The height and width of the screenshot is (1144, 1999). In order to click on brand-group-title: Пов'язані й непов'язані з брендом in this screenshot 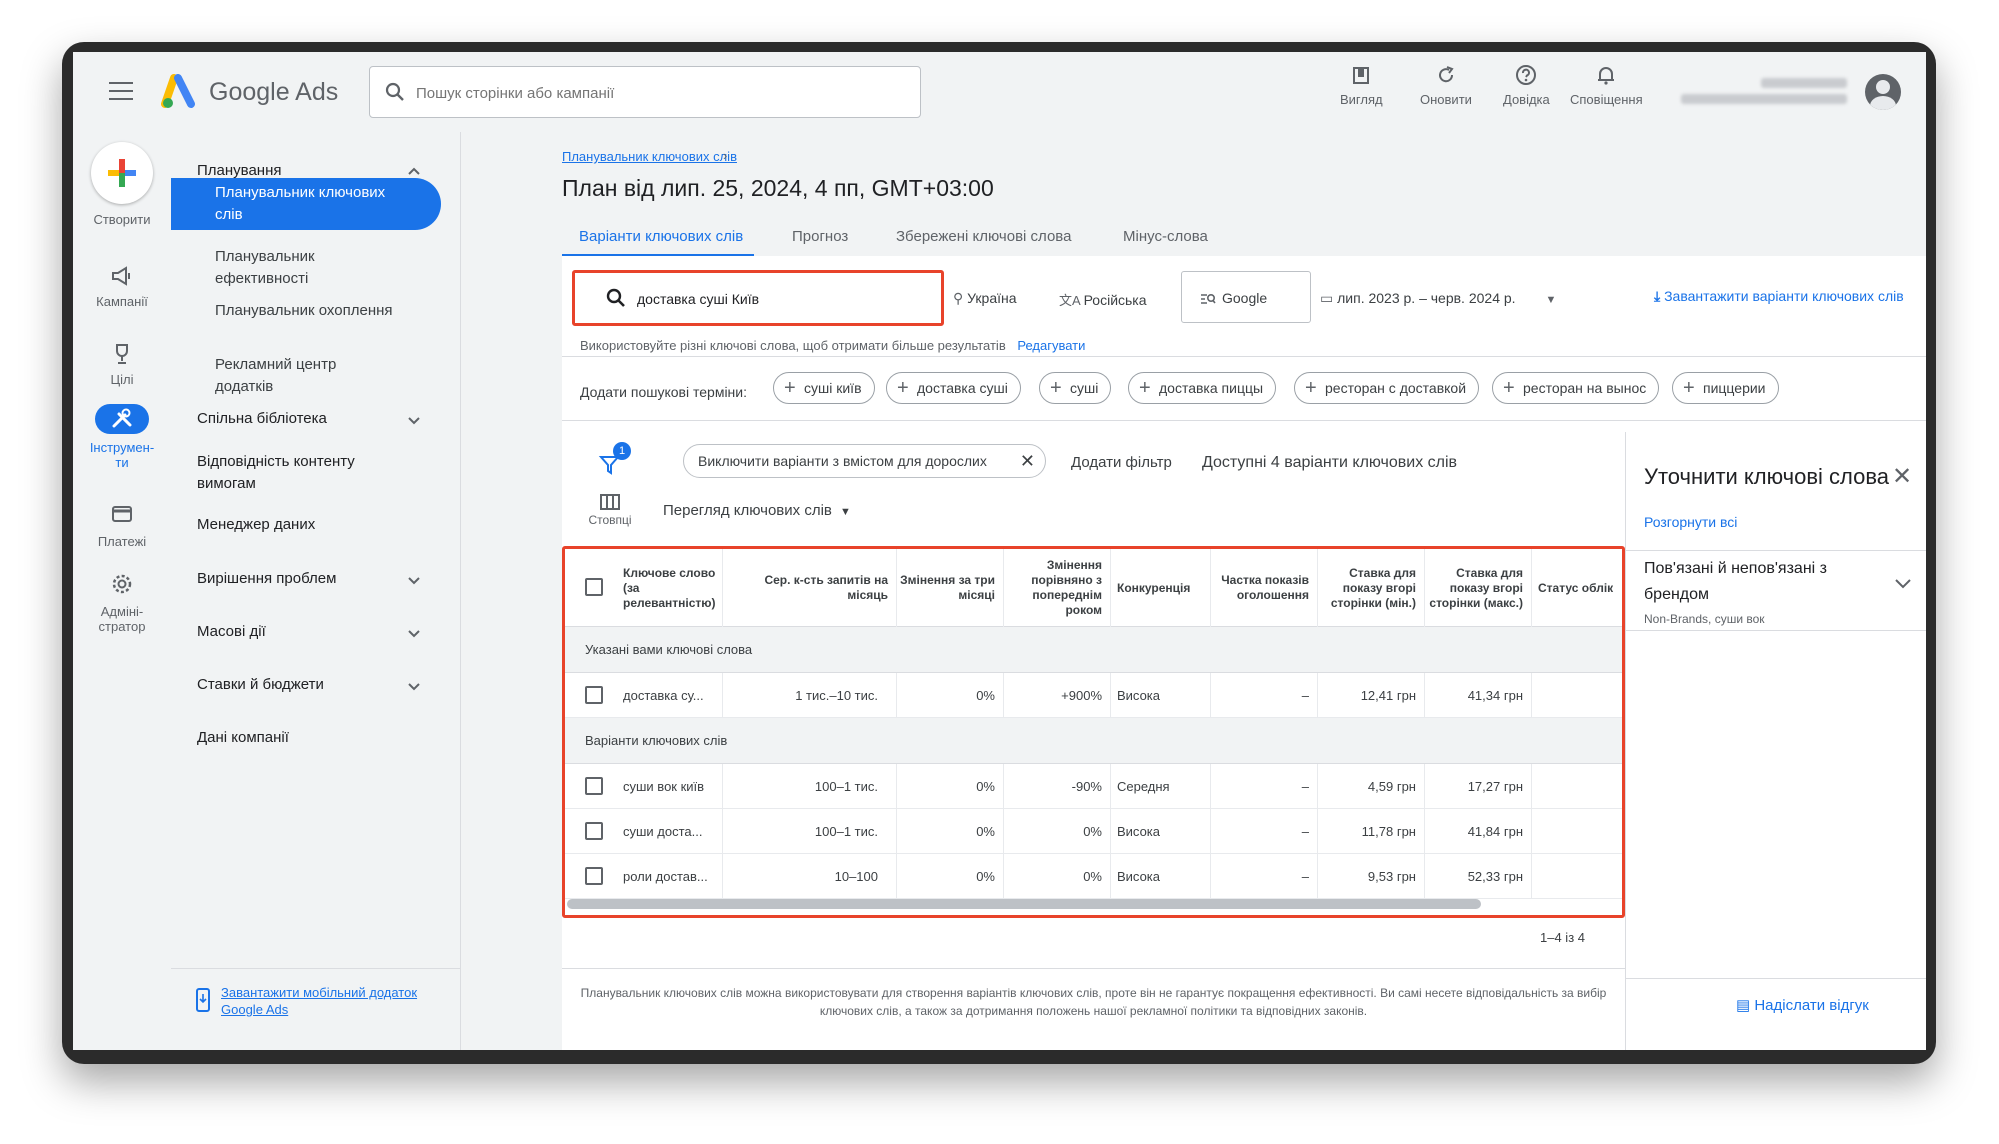, I will do `click(1764, 582)`.